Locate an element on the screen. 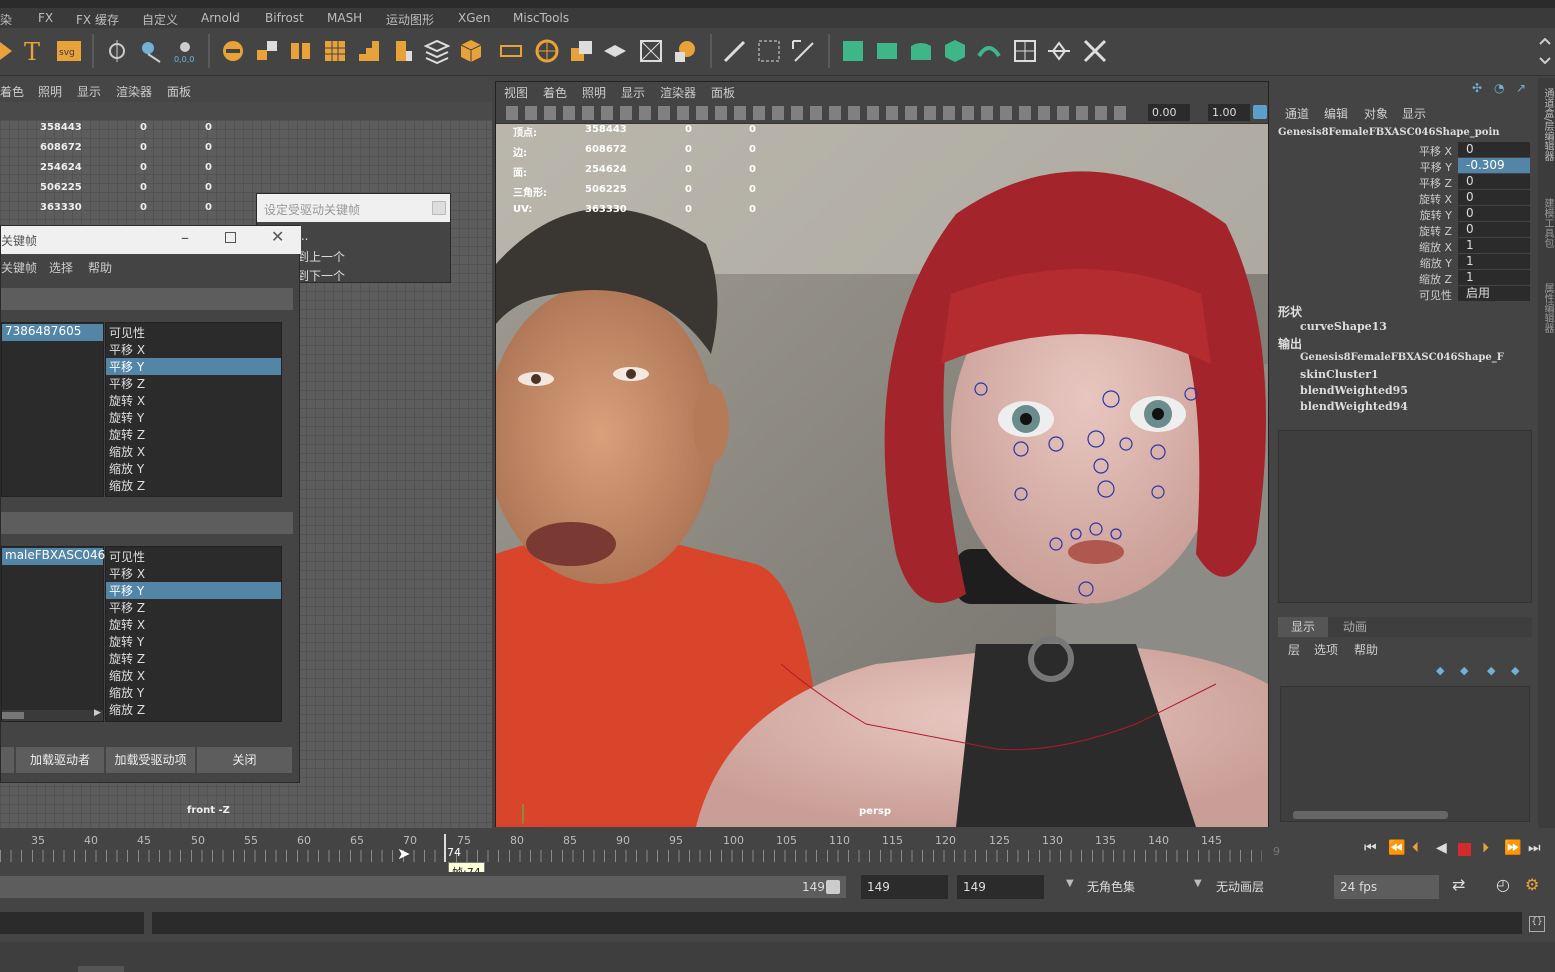 This screenshot has width=1555, height=972. flatten-icon is located at coordinates (615, 51).